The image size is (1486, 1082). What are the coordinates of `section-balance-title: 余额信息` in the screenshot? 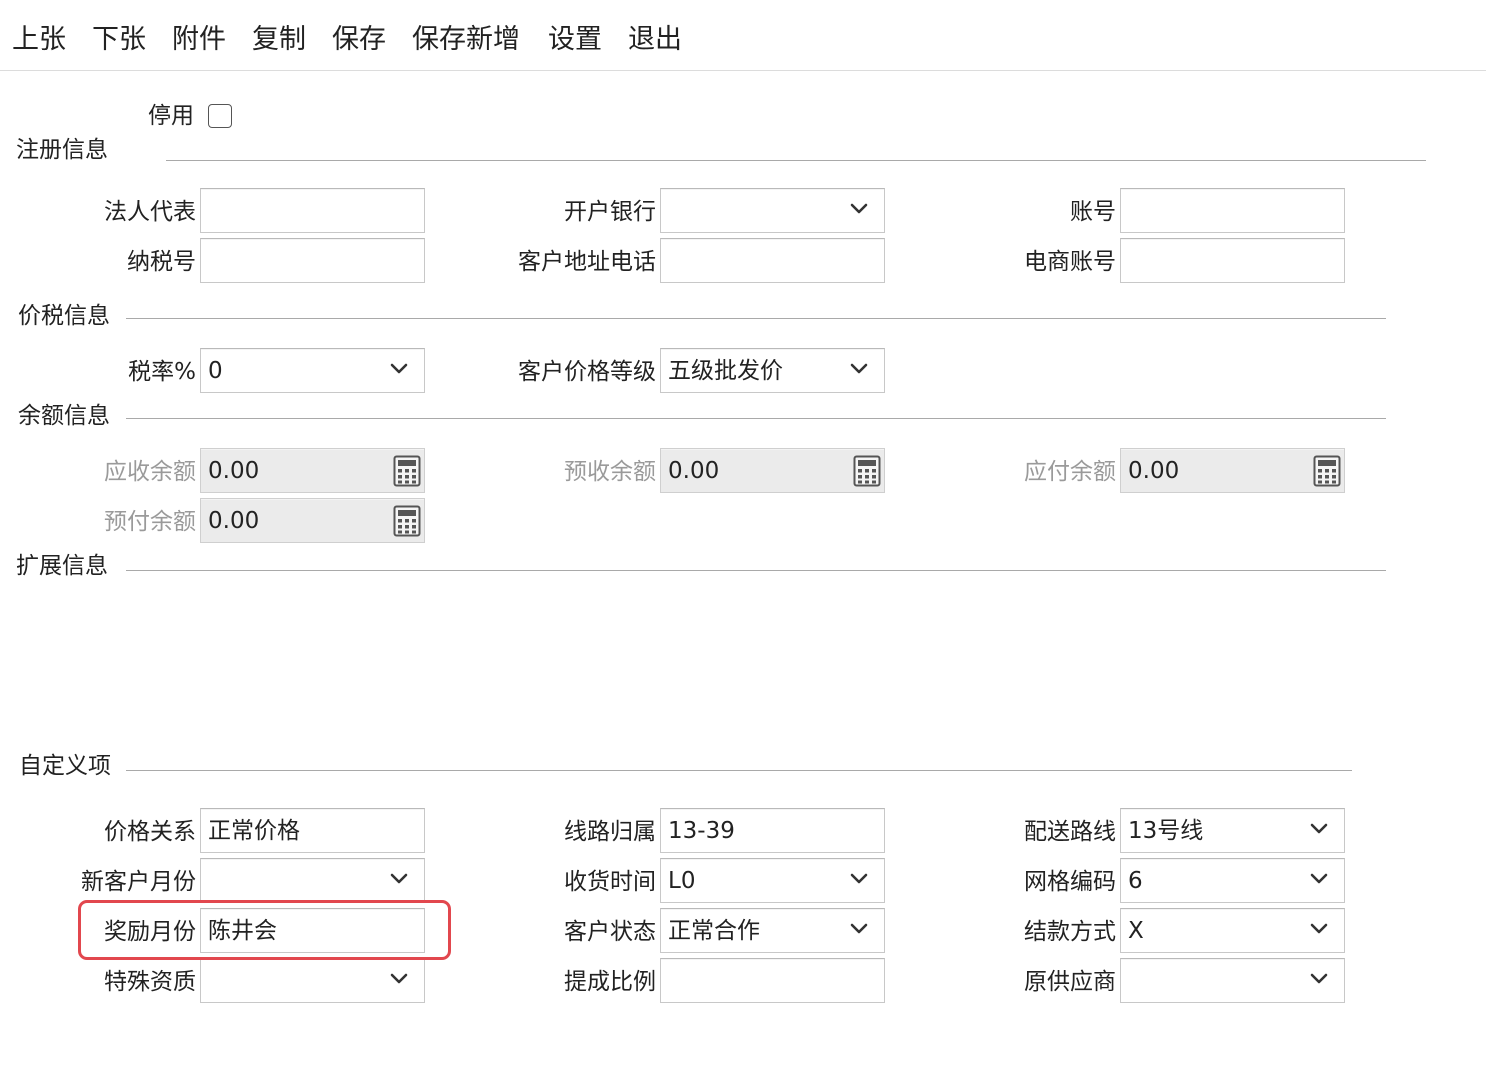 It's located at (64, 416).